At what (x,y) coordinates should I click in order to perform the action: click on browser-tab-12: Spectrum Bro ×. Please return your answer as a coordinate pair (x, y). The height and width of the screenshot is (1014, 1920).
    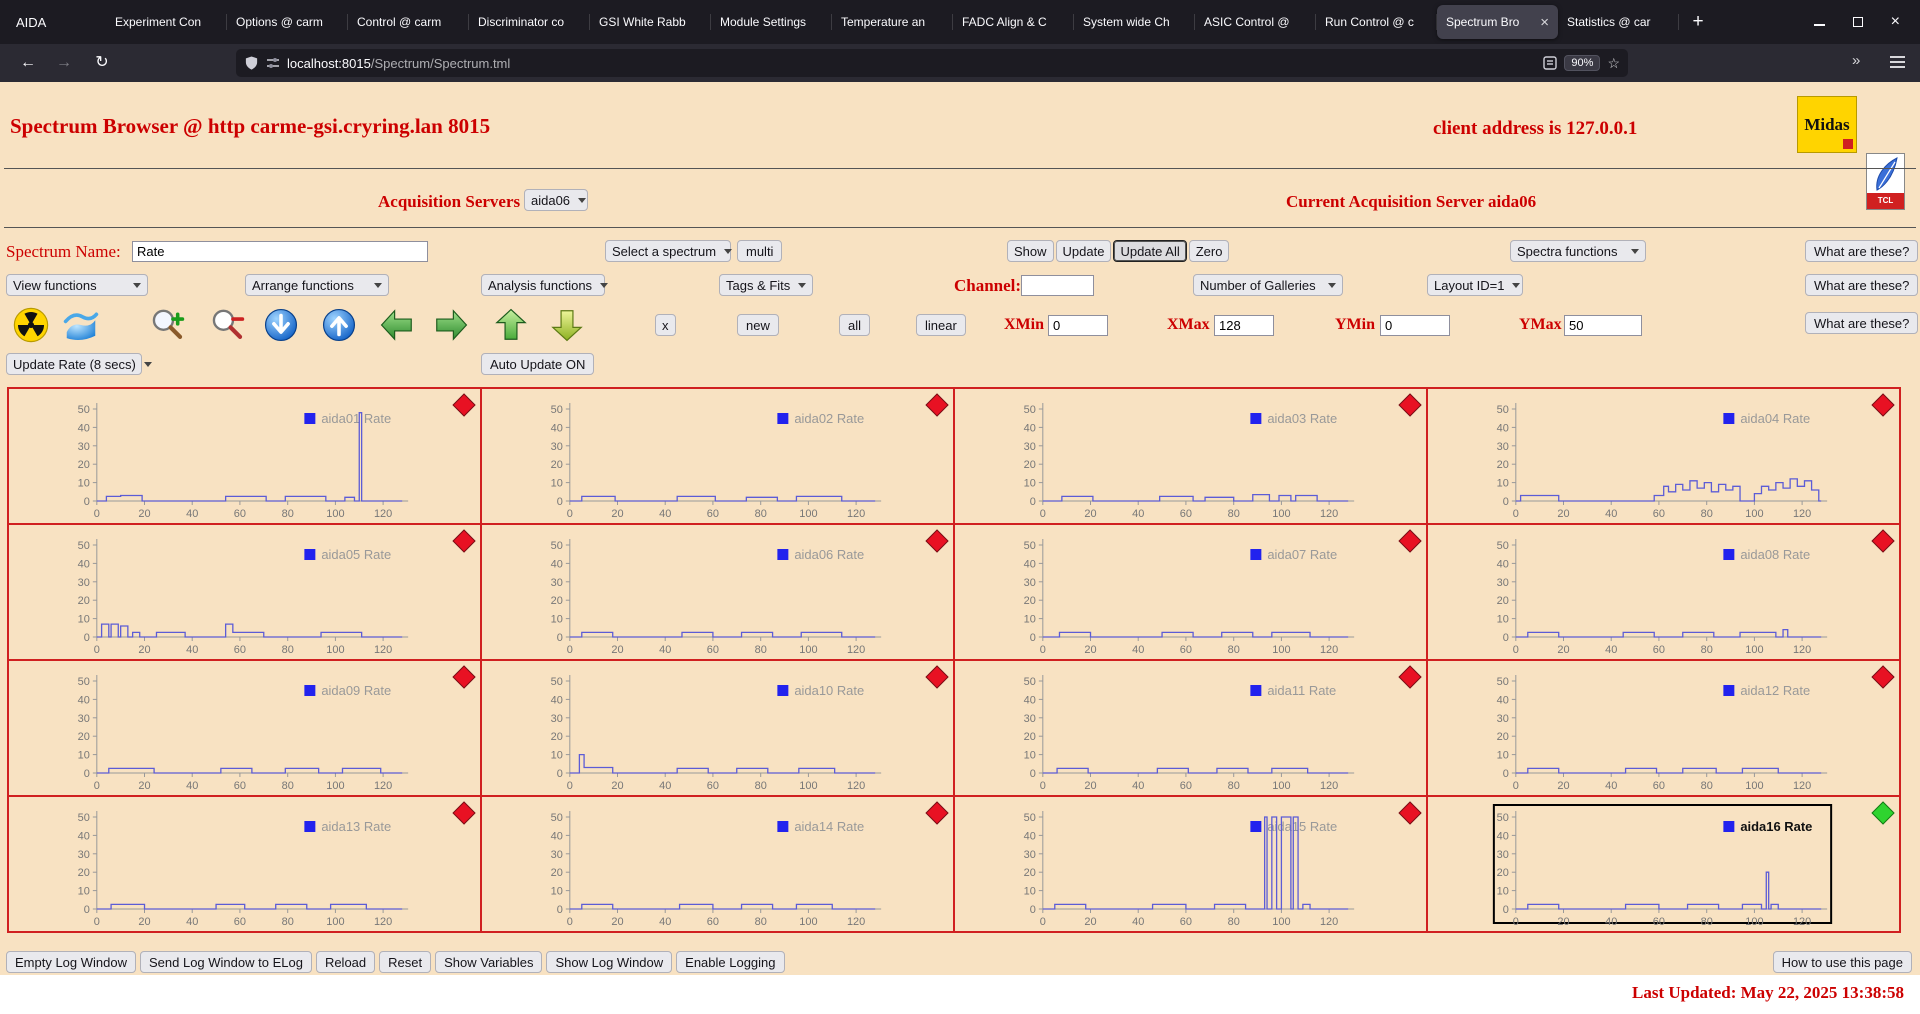
    Looking at the image, I should click on (1497, 22).